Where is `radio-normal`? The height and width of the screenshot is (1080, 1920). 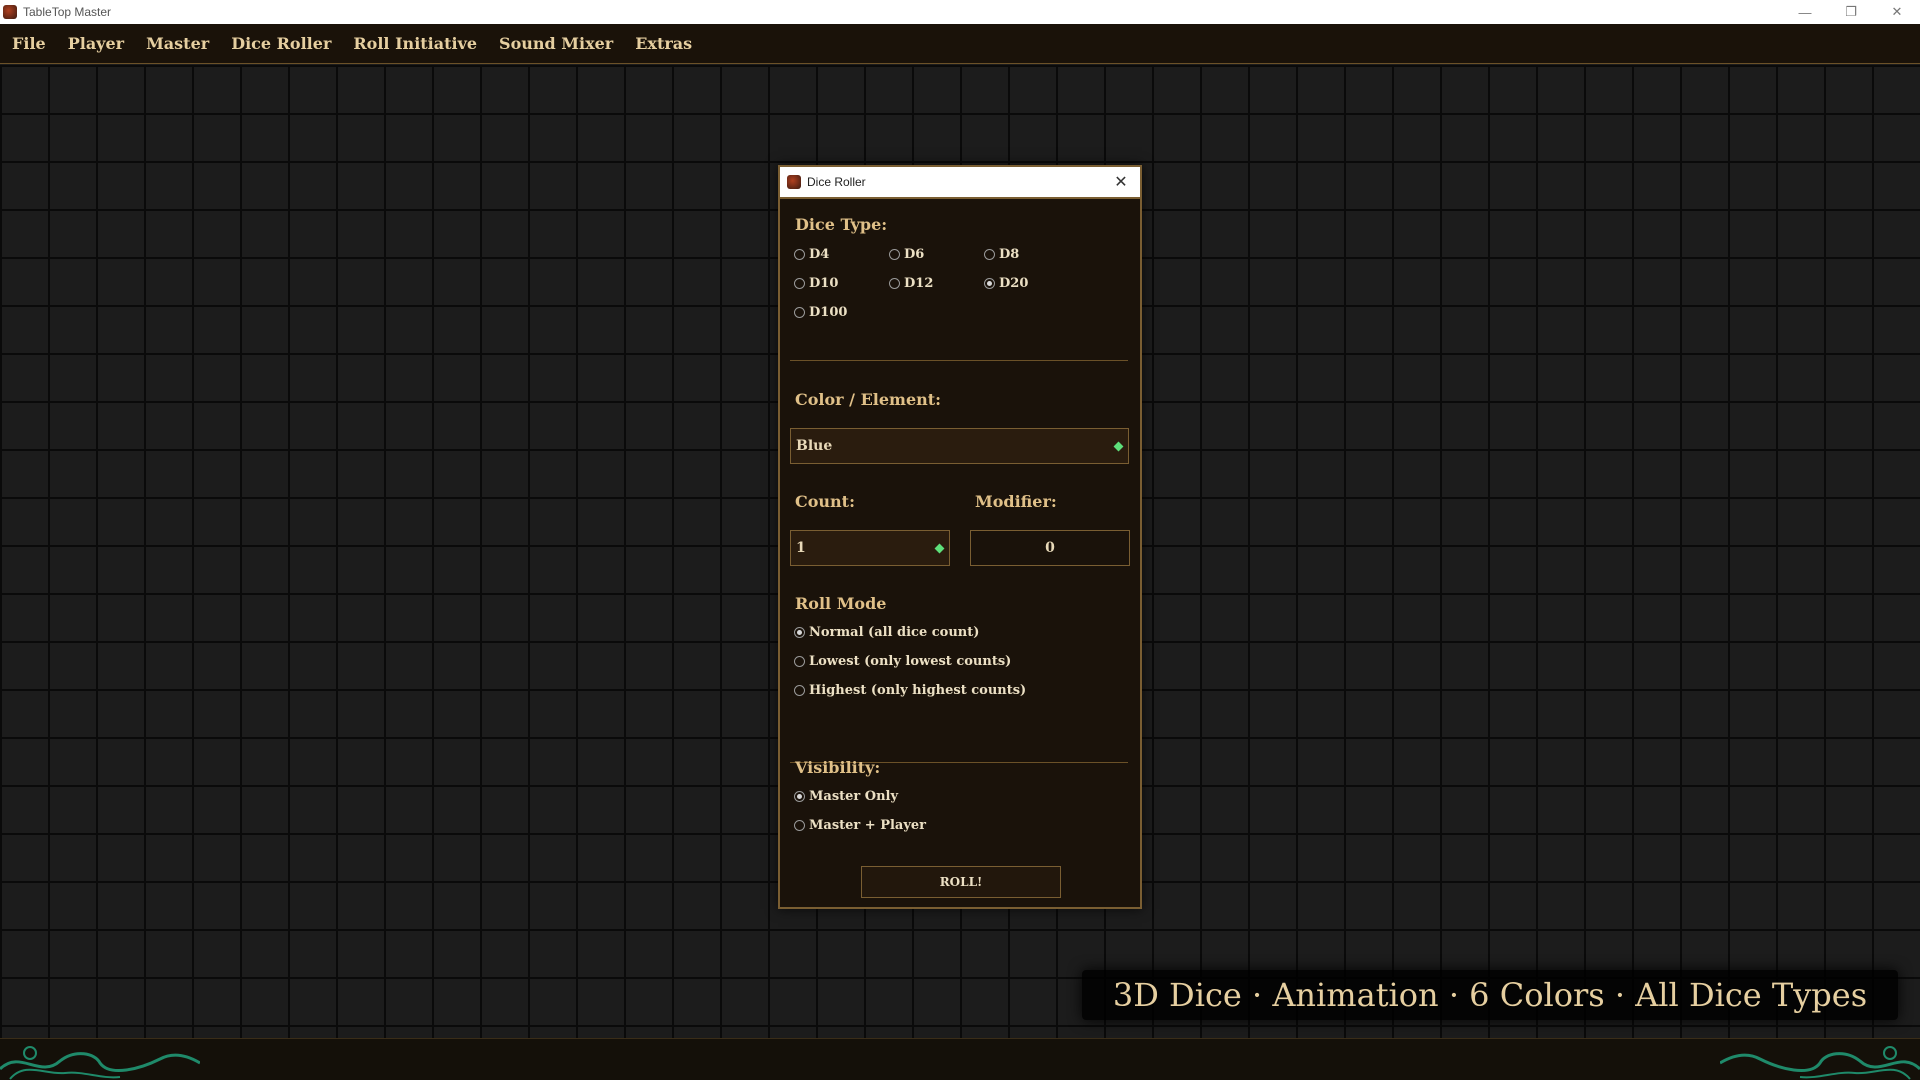
radio-normal is located at coordinates (799, 632).